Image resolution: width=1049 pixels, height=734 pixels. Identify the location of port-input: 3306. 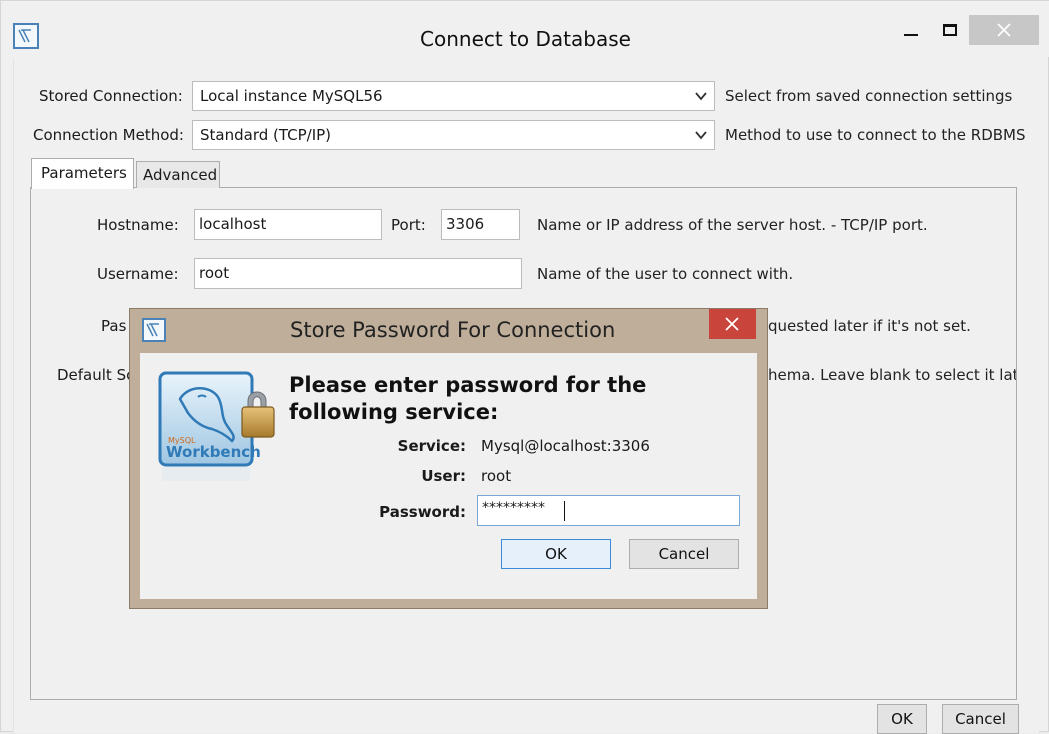
(480, 224).